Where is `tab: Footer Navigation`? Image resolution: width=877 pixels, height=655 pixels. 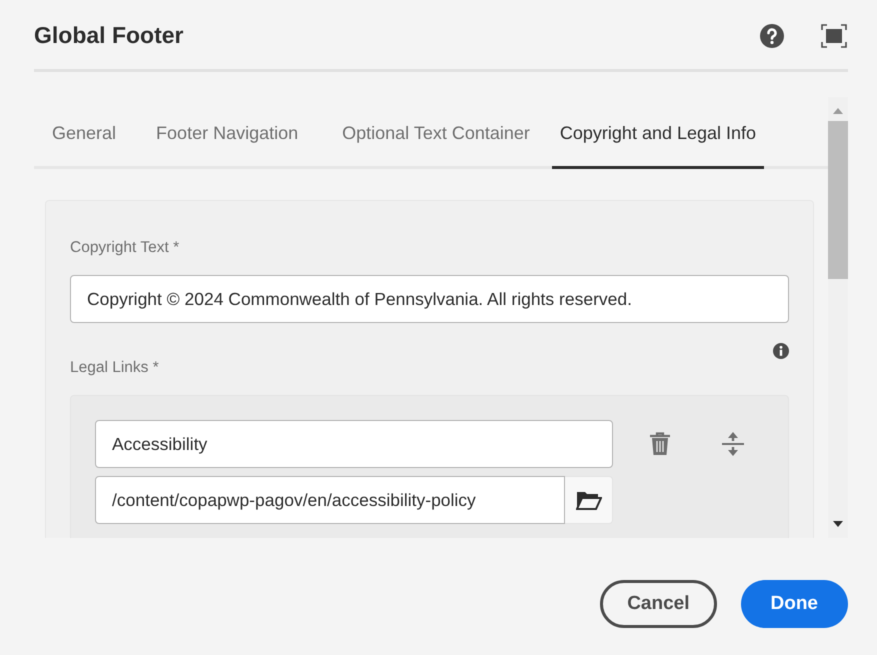 tab: Footer Navigation is located at coordinates (227, 133).